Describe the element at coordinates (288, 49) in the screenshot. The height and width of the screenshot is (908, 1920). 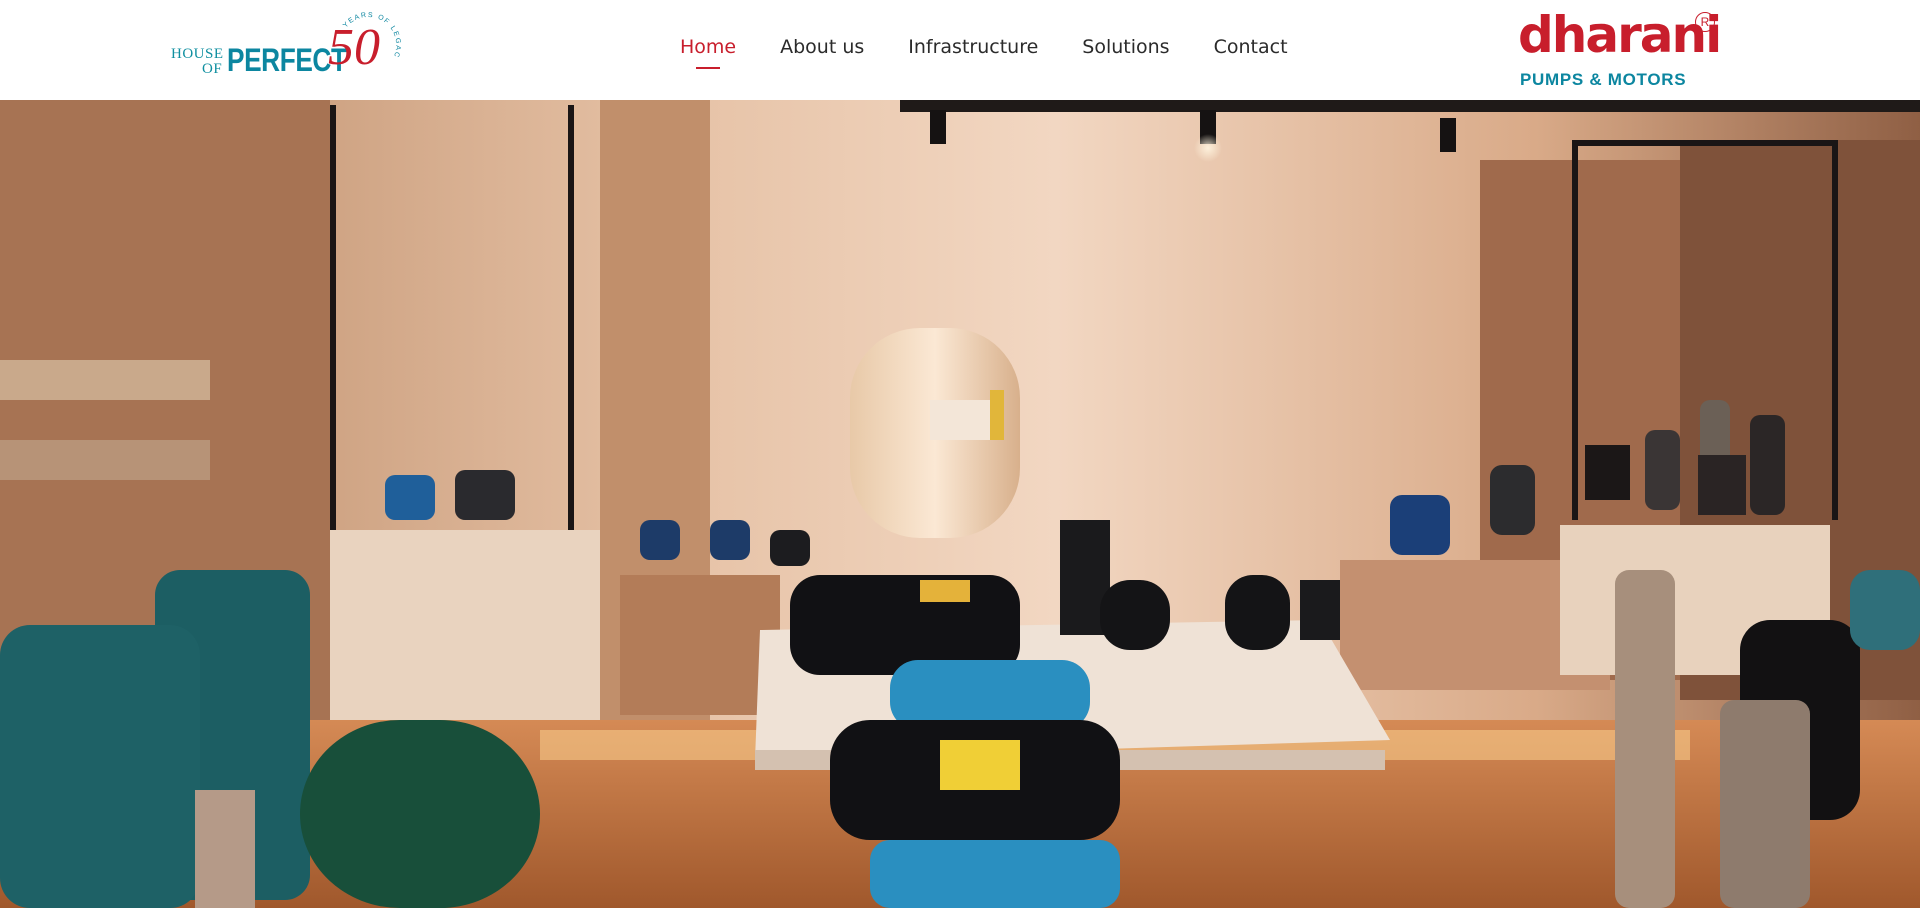
I see `house-of-perfect-50-logo: YEARS OF LEGACY HOUSE OF PERFECT 50` at that location.